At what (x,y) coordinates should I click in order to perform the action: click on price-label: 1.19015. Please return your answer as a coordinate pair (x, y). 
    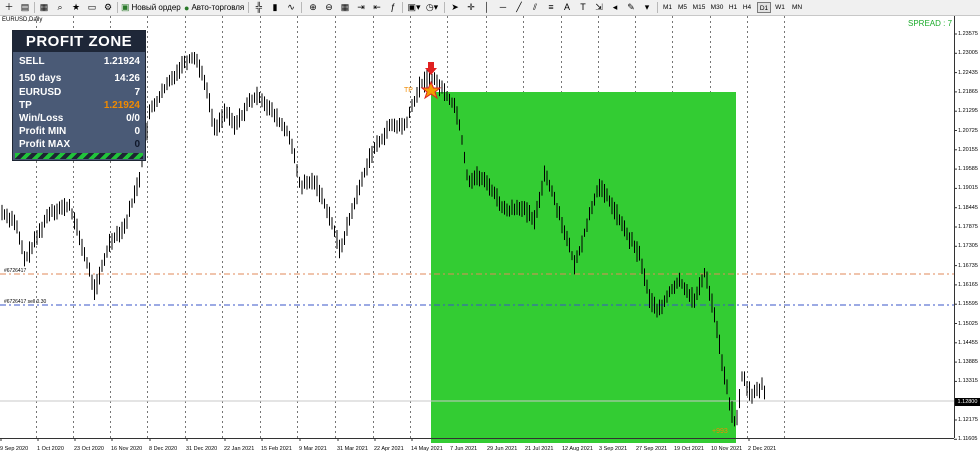
    Looking at the image, I should click on (968, 188).